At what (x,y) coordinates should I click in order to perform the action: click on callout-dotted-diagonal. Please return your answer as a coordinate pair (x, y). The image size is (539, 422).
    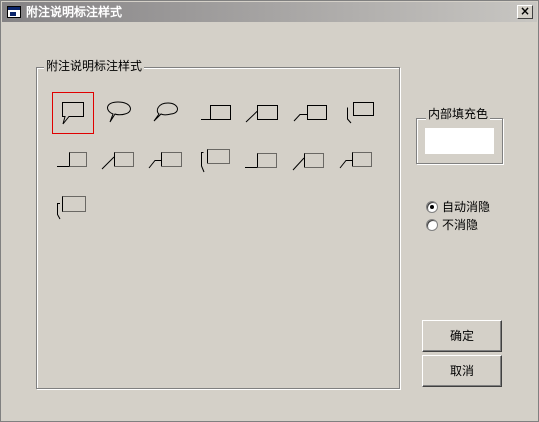
    Looking at the image, I should click on (120, 160).